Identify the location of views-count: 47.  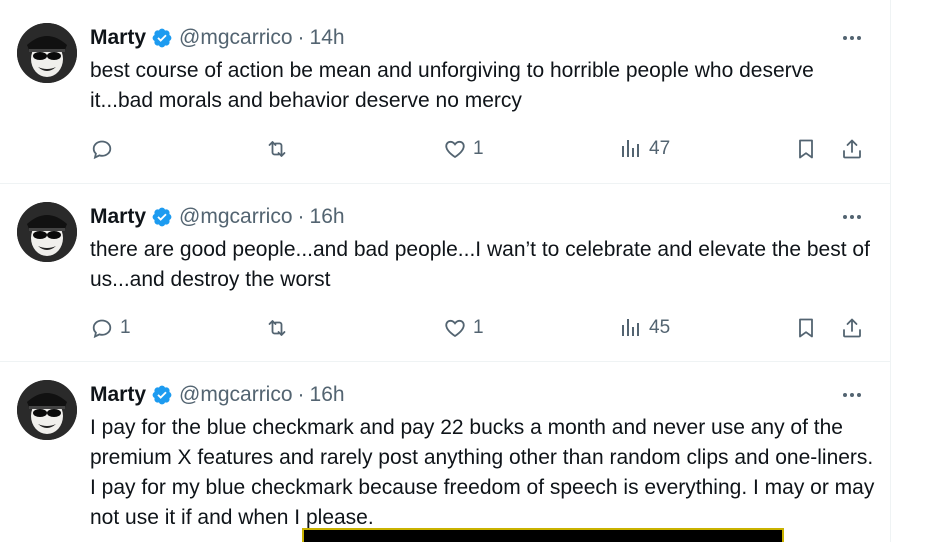
(660, 148).